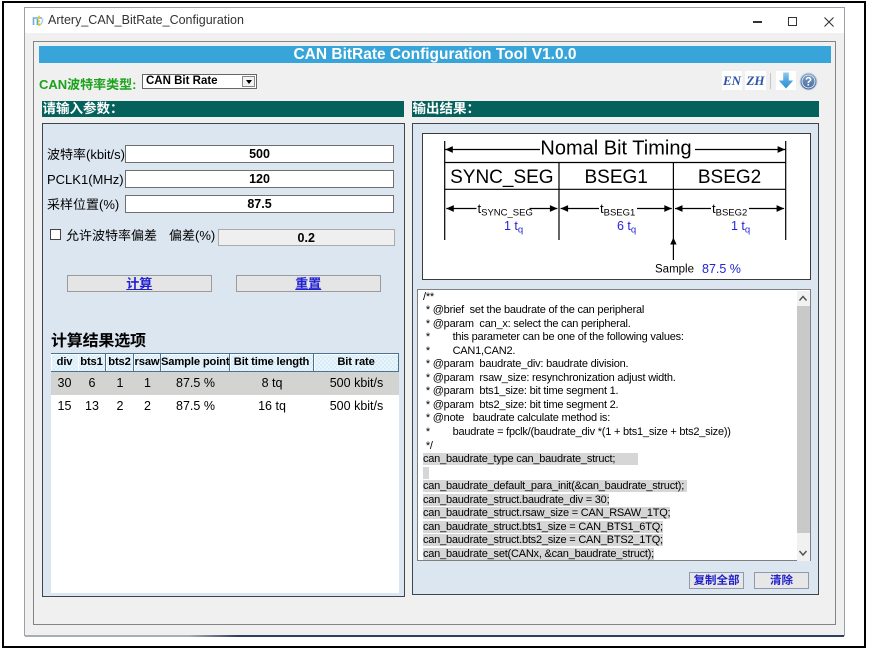 The width and height of the screenshot is (869, 653). What do you see at coordinates (615, 149) in the screenshot?
I see `svg-text: Nomal Bit Timing` at bounding box center [615, 149].